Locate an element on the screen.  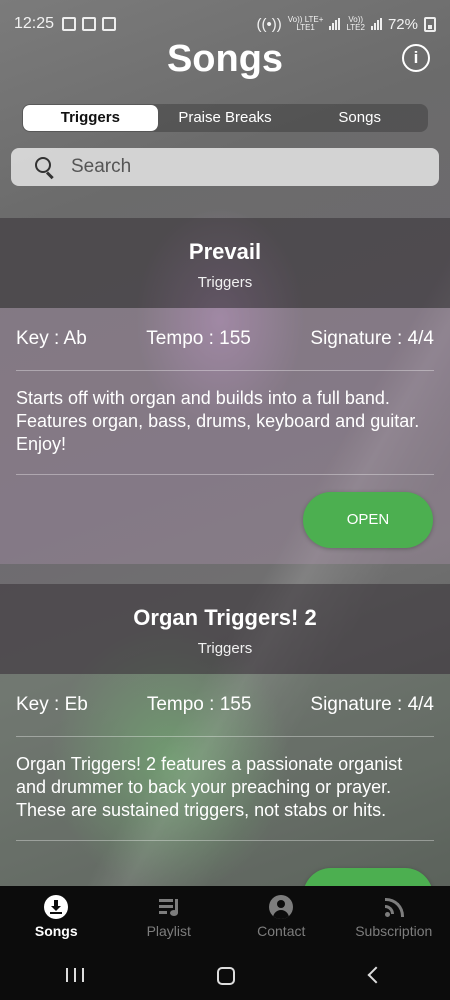
page-title: Songs is located at coordinates (225, 59).